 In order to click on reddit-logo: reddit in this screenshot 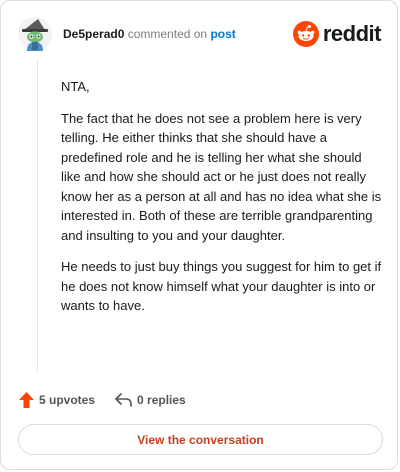, I will do `click(337, 34)`.